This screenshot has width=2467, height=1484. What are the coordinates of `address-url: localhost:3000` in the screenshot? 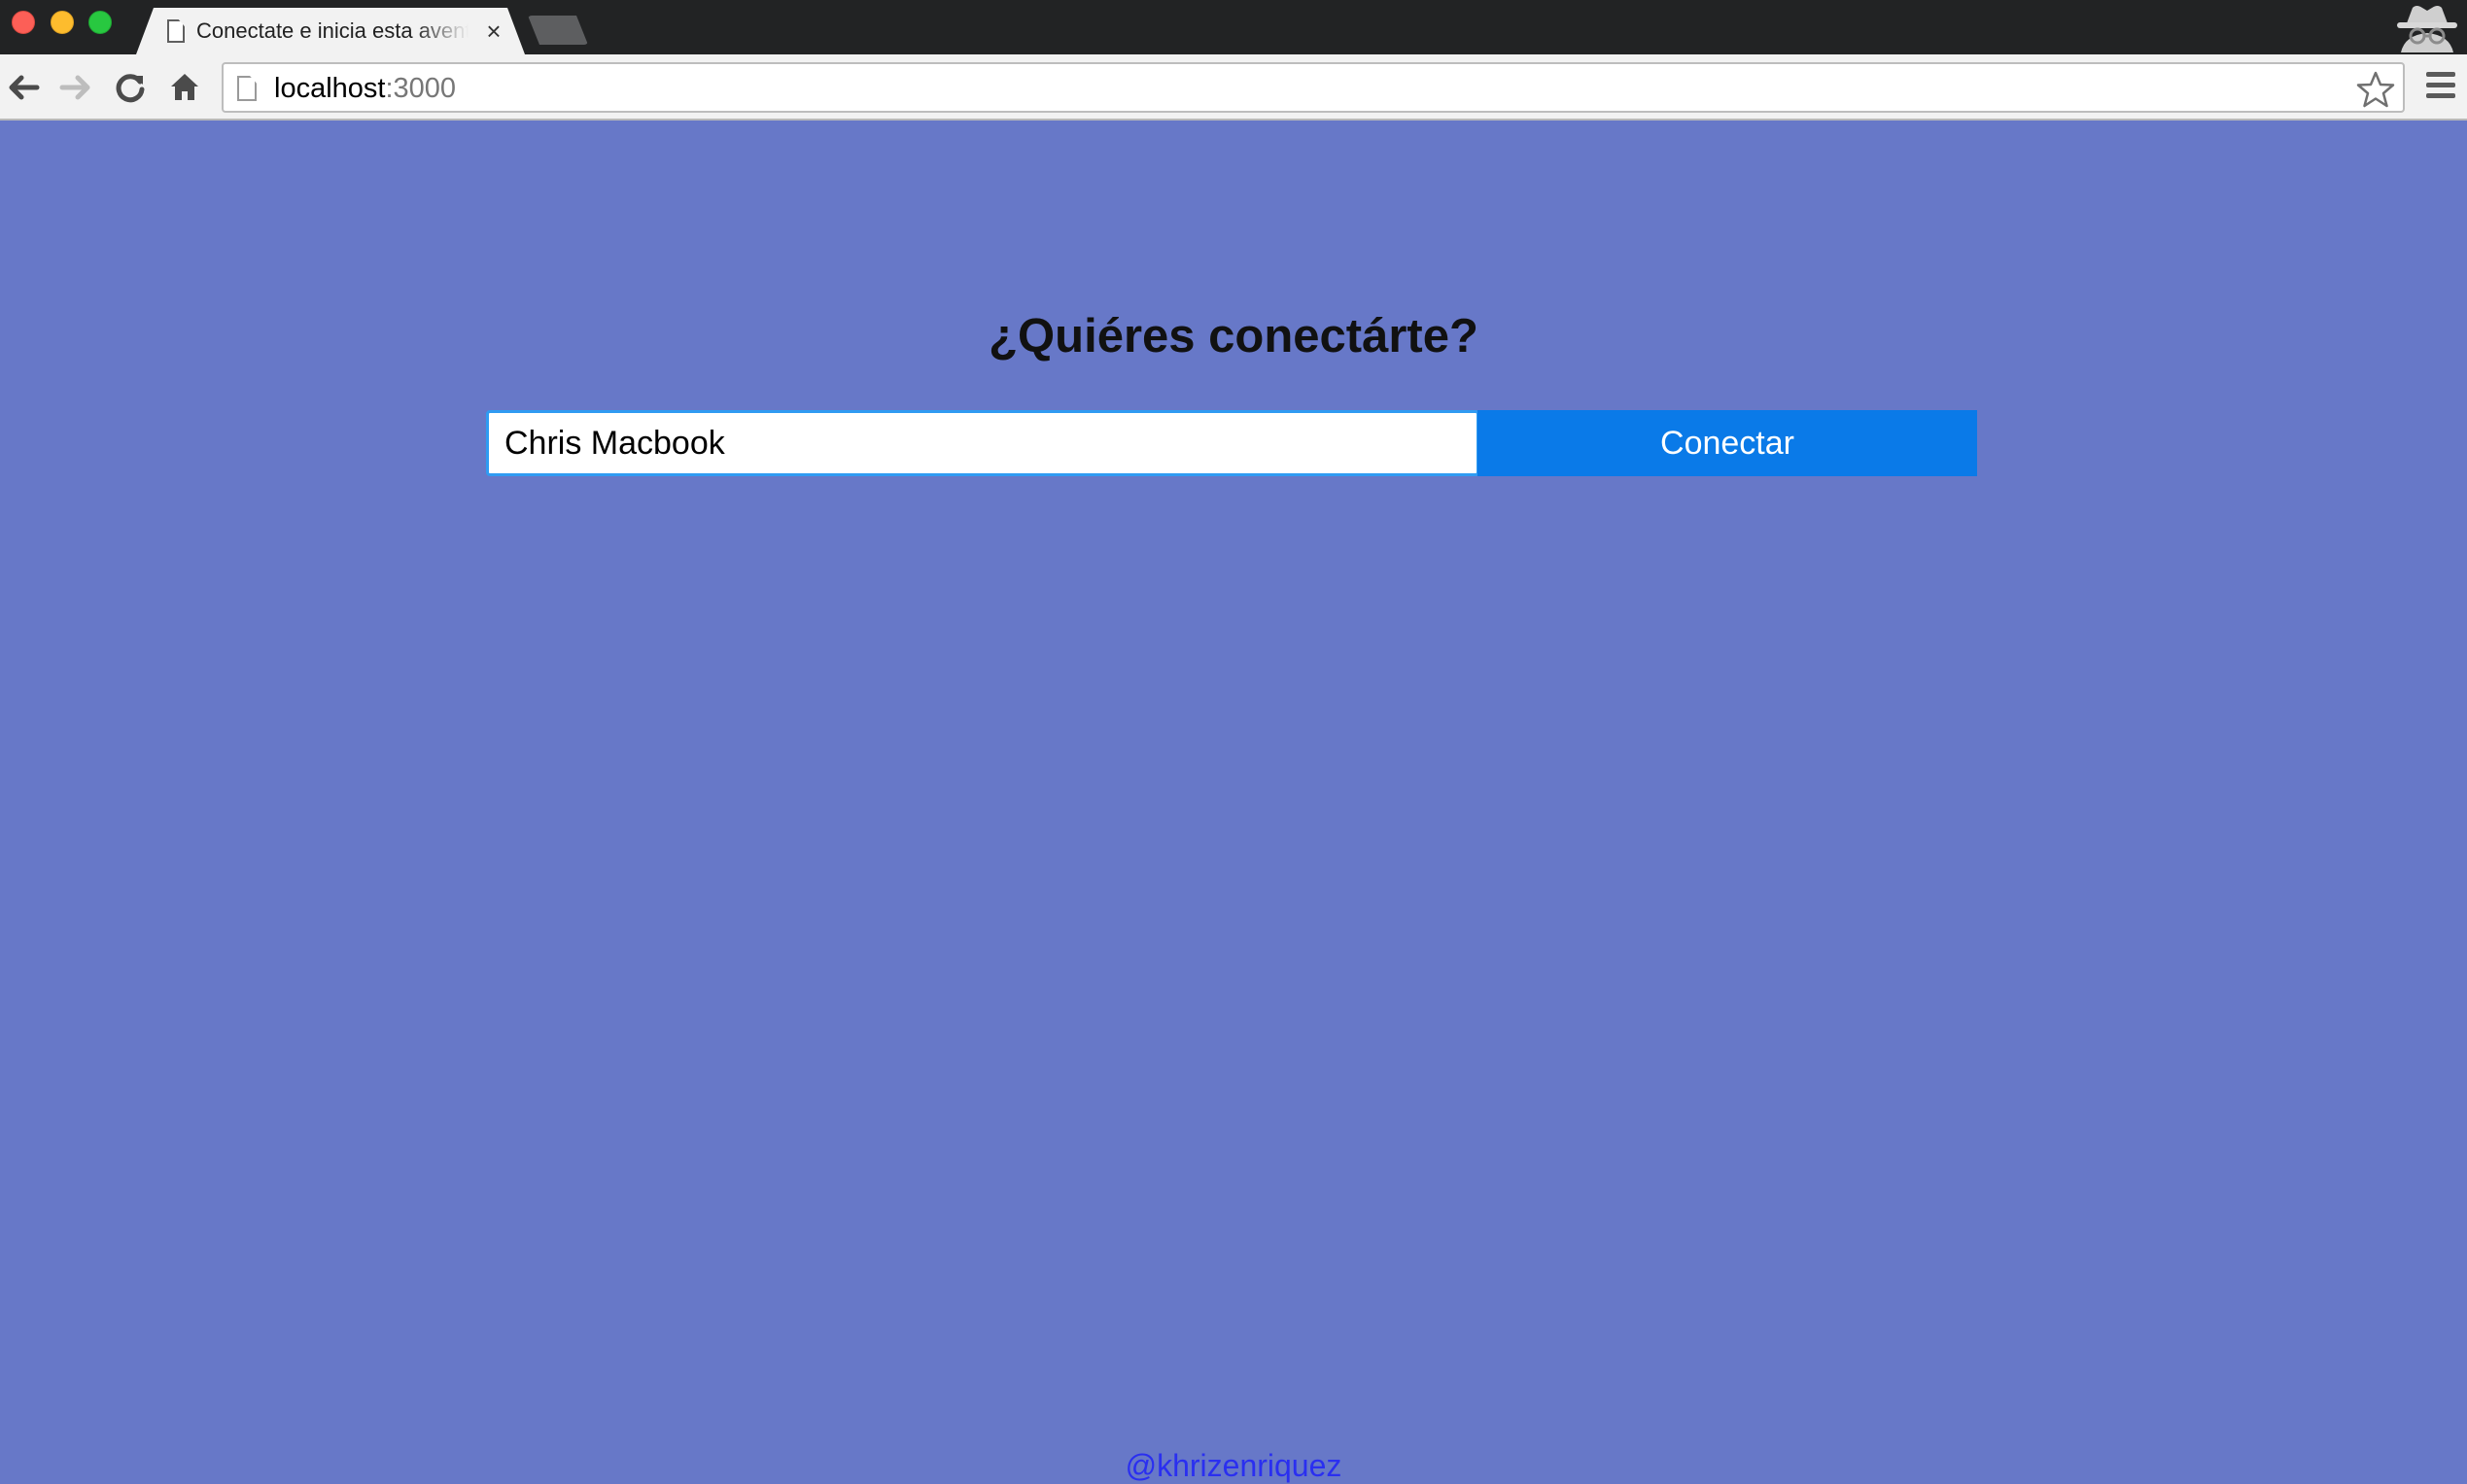 It's located at (365, 88).